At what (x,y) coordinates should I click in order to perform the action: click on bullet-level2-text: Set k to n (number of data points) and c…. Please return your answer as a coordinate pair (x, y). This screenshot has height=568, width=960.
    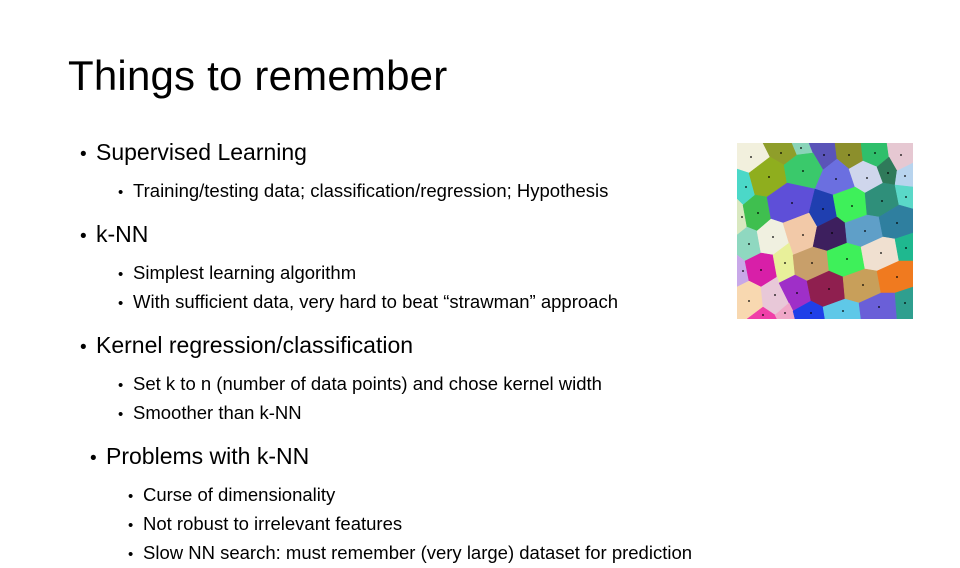
    Looking at the image, I should click on (367, 383).